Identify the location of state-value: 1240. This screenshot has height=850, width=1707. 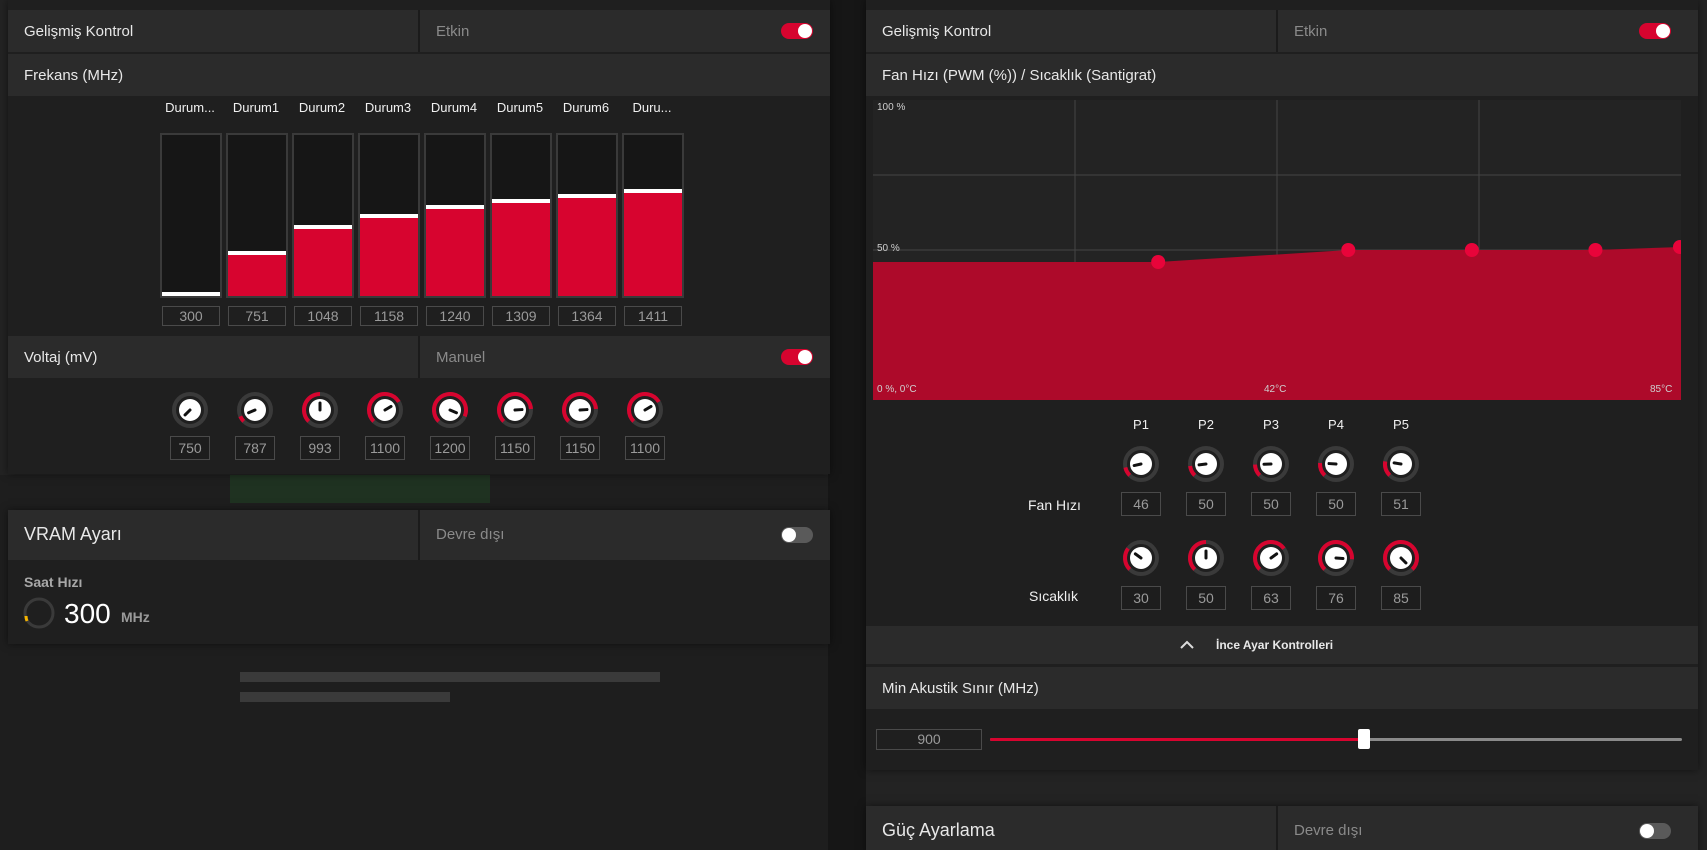
(455, 316).